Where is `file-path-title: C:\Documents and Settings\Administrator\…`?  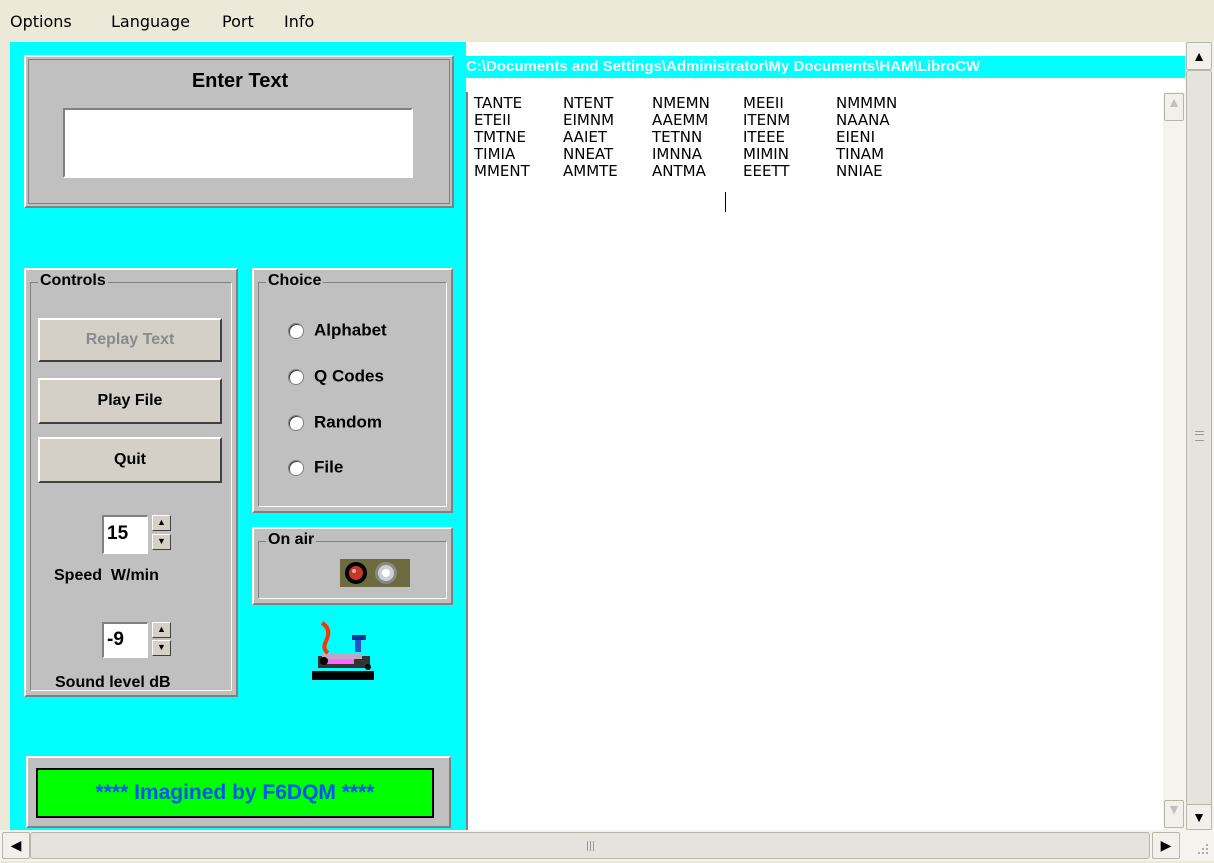 file-path-title: C:\Documents and Settings\Administrator\… is located at coordinates (825, 67).